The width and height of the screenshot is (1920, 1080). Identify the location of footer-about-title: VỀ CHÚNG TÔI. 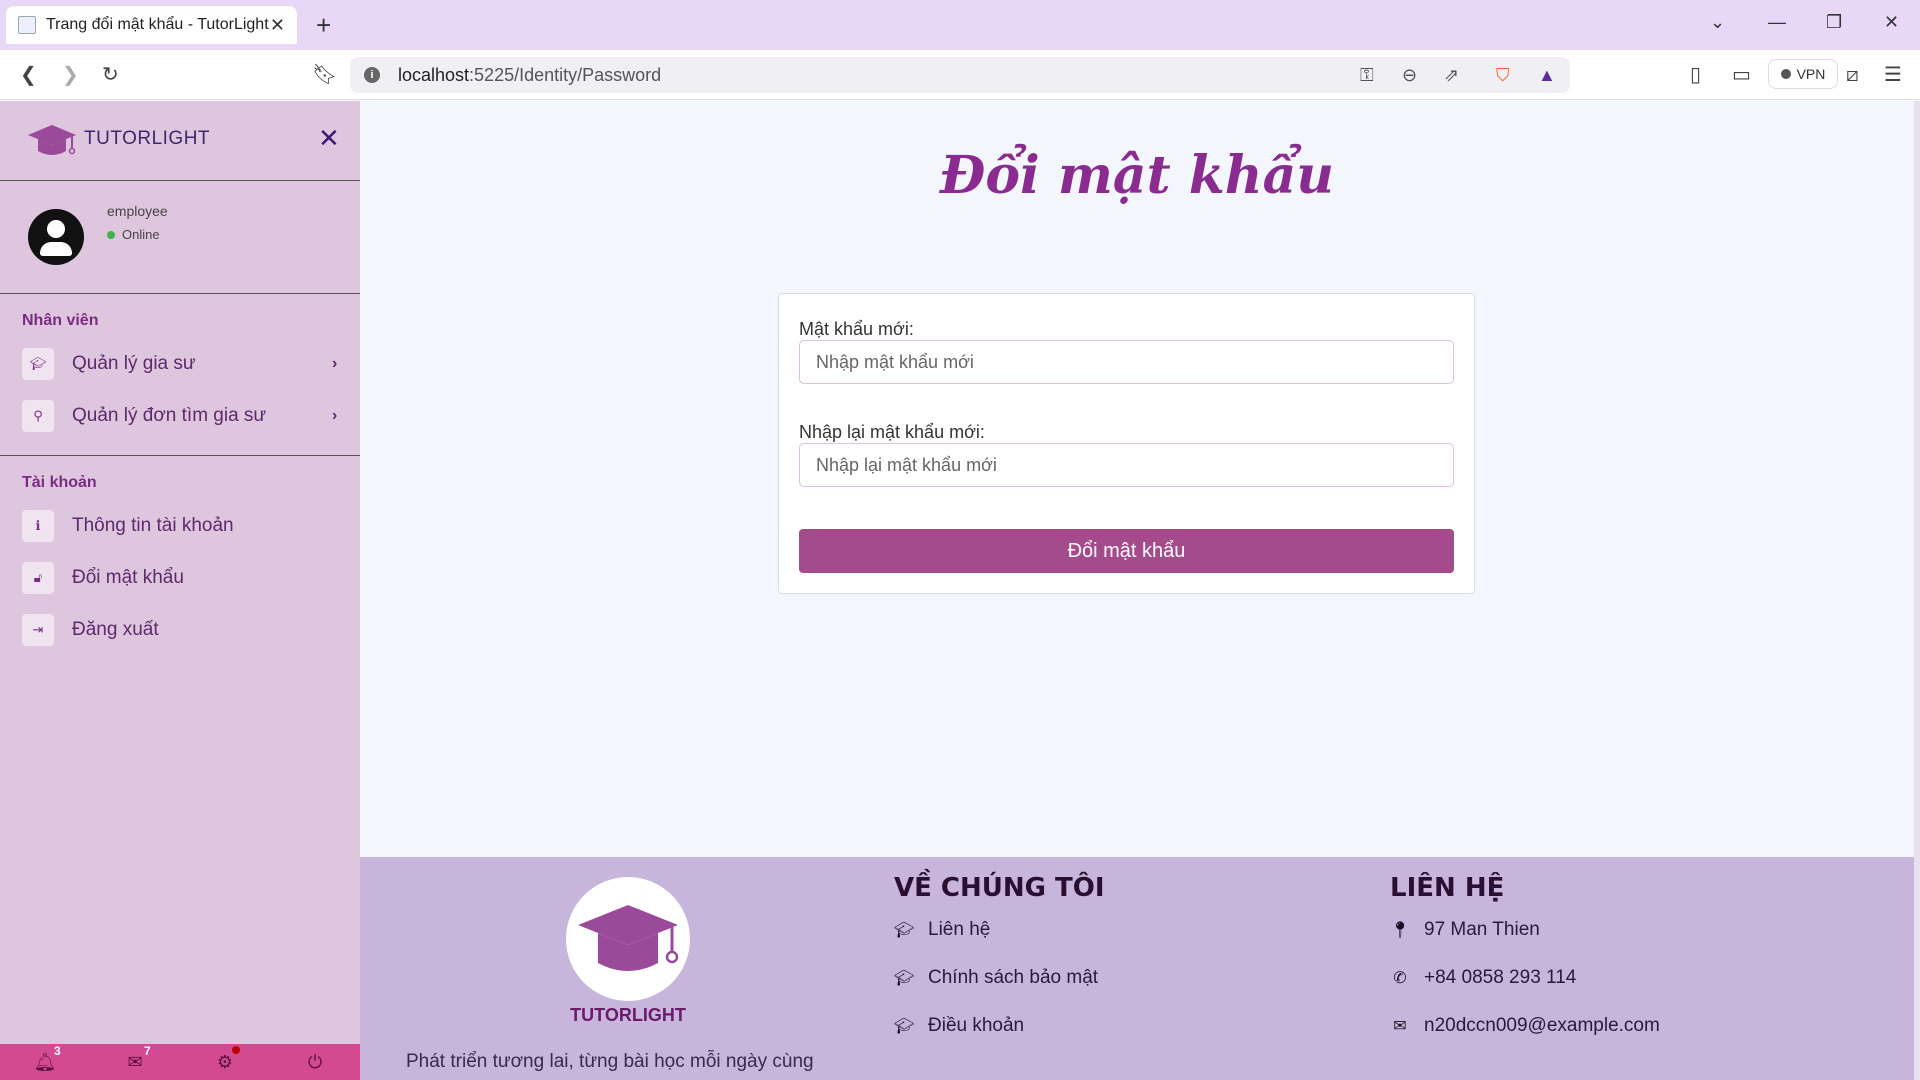
(999, 888).